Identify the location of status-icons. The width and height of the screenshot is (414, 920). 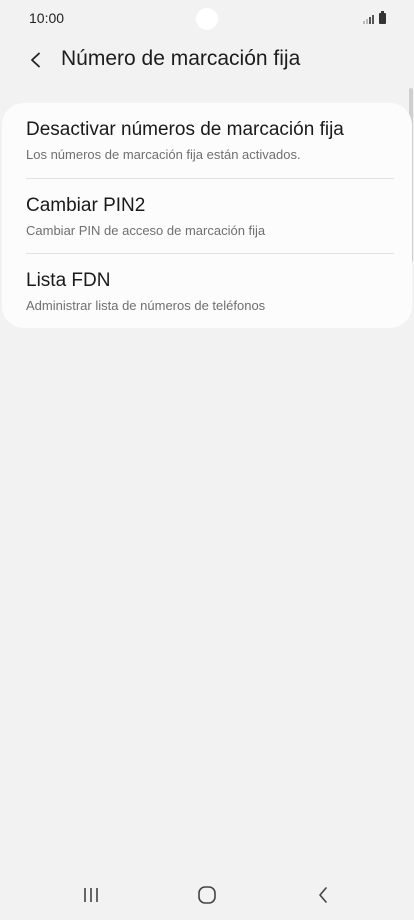
(374, 17).